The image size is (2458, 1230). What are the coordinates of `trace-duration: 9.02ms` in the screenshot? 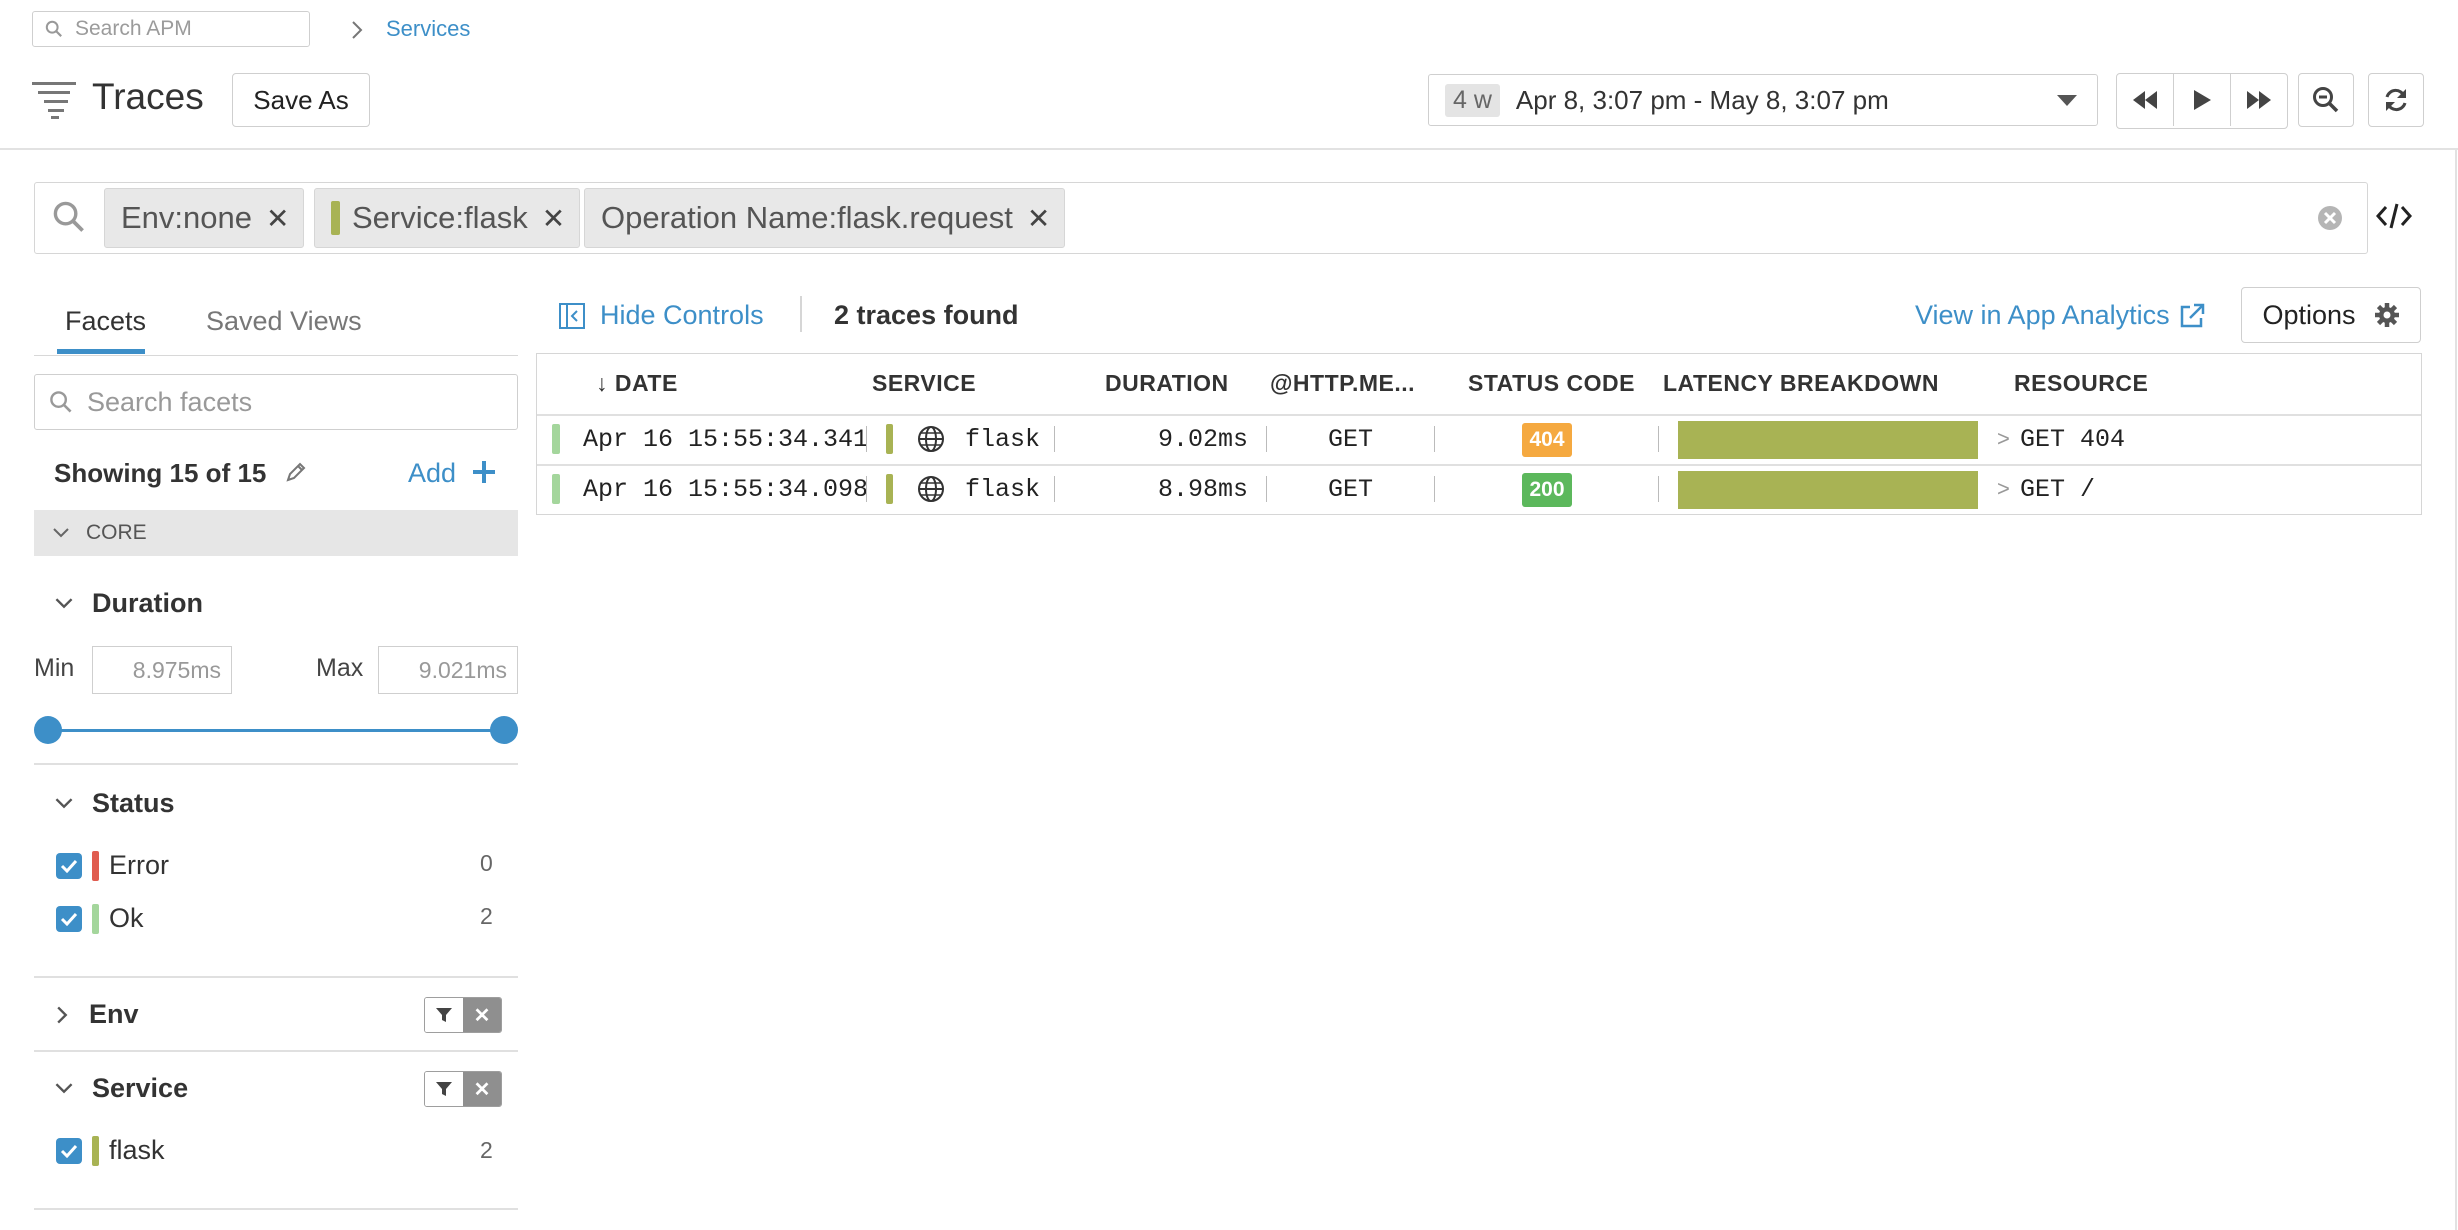 It's located at (1202, 439).